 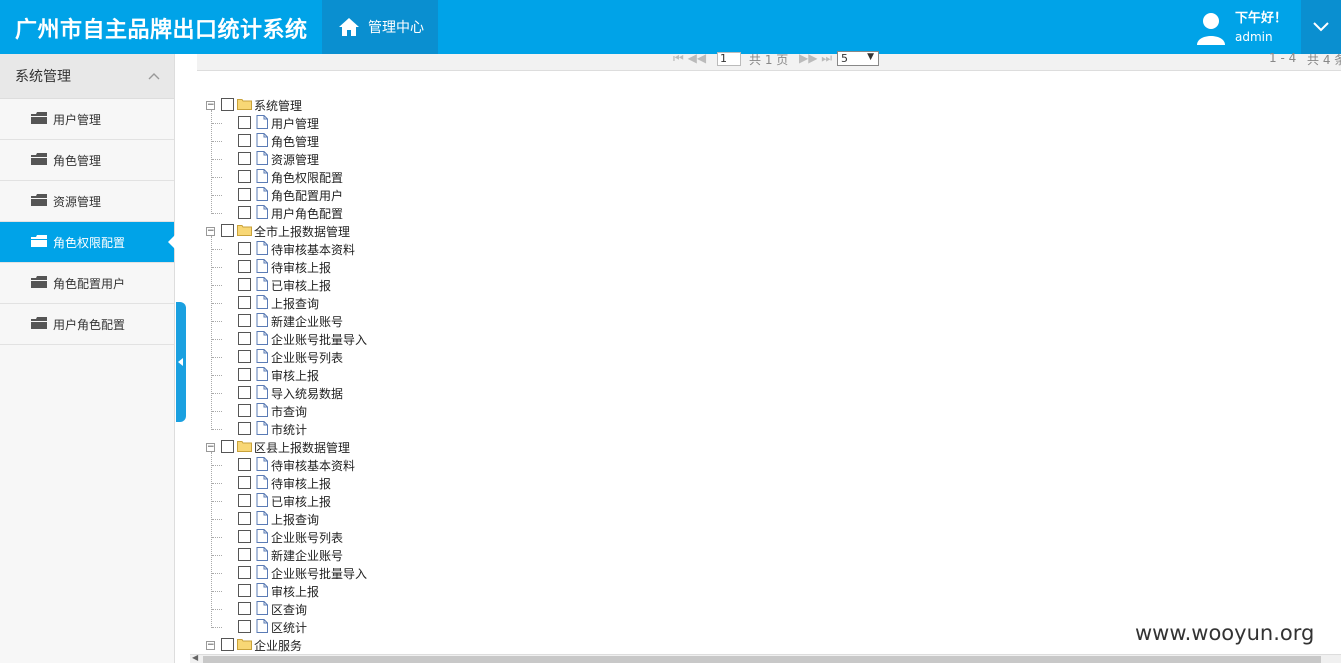 I want to click on scroll-left-icon: ◀, so click(x=195, y=657).